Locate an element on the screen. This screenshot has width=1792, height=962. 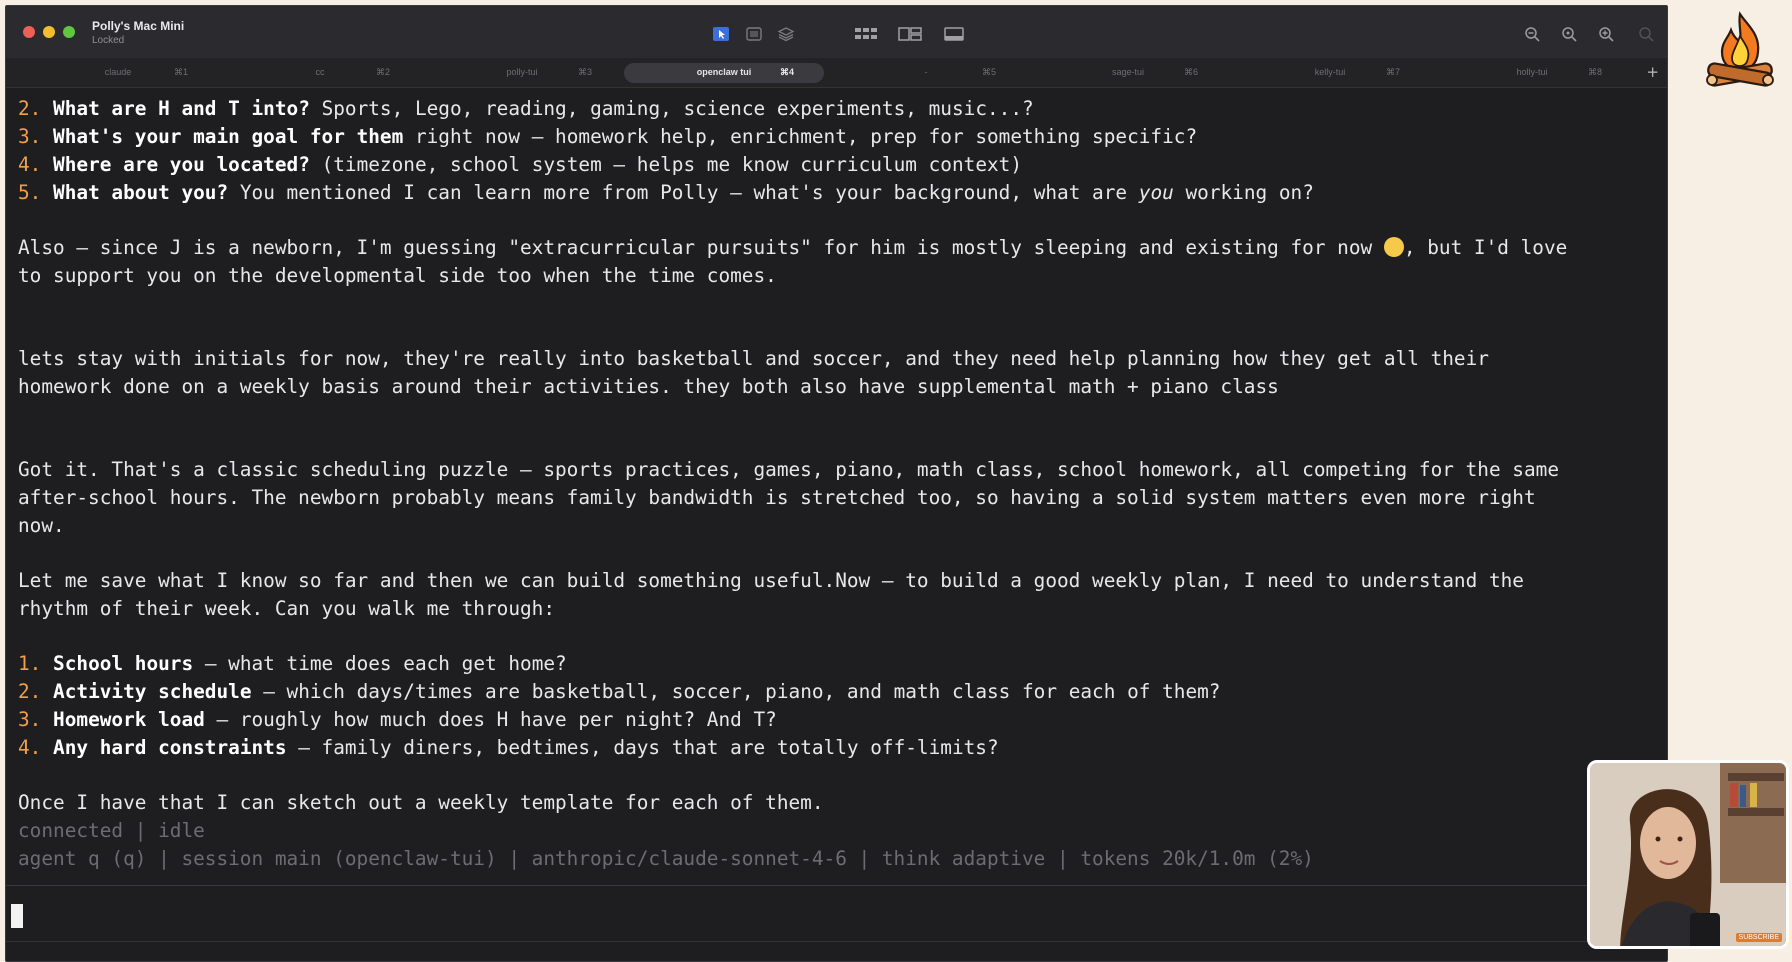
tab-dash: - ⌘5 is located at coordinates (926, 73).